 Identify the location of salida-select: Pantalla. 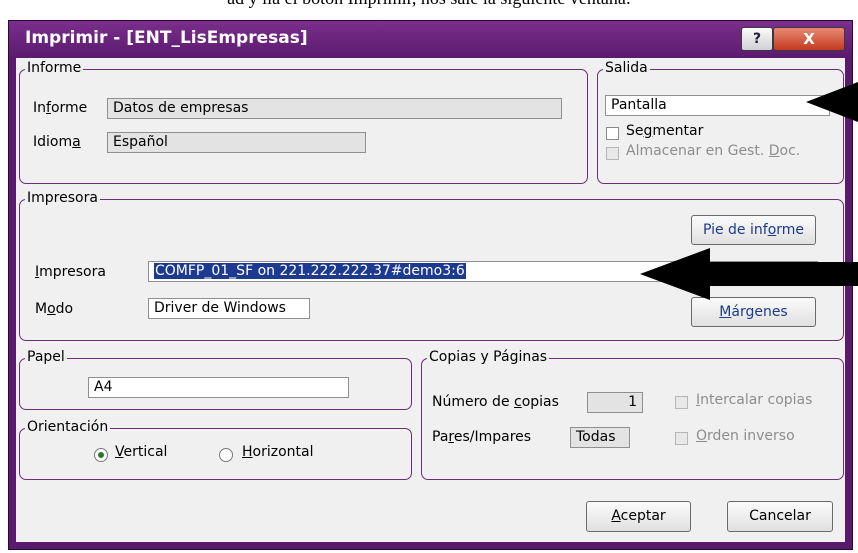
(717, 105).